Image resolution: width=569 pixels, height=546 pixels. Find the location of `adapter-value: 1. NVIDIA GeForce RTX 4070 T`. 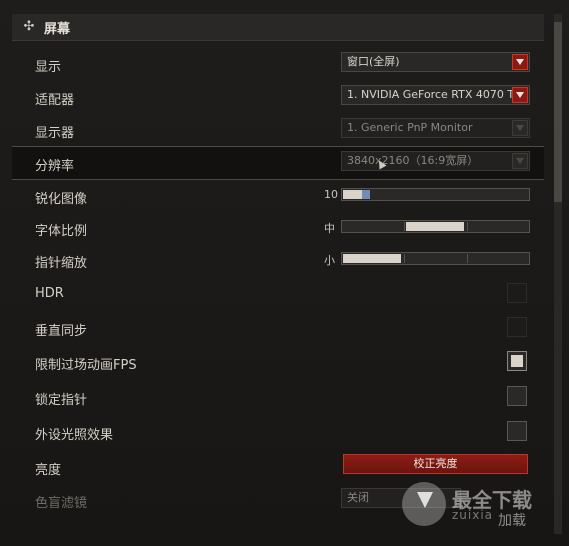

adapter-value: 1. NVIDIA GeForce RTX 4070 T is located at coordinates (431, 94).